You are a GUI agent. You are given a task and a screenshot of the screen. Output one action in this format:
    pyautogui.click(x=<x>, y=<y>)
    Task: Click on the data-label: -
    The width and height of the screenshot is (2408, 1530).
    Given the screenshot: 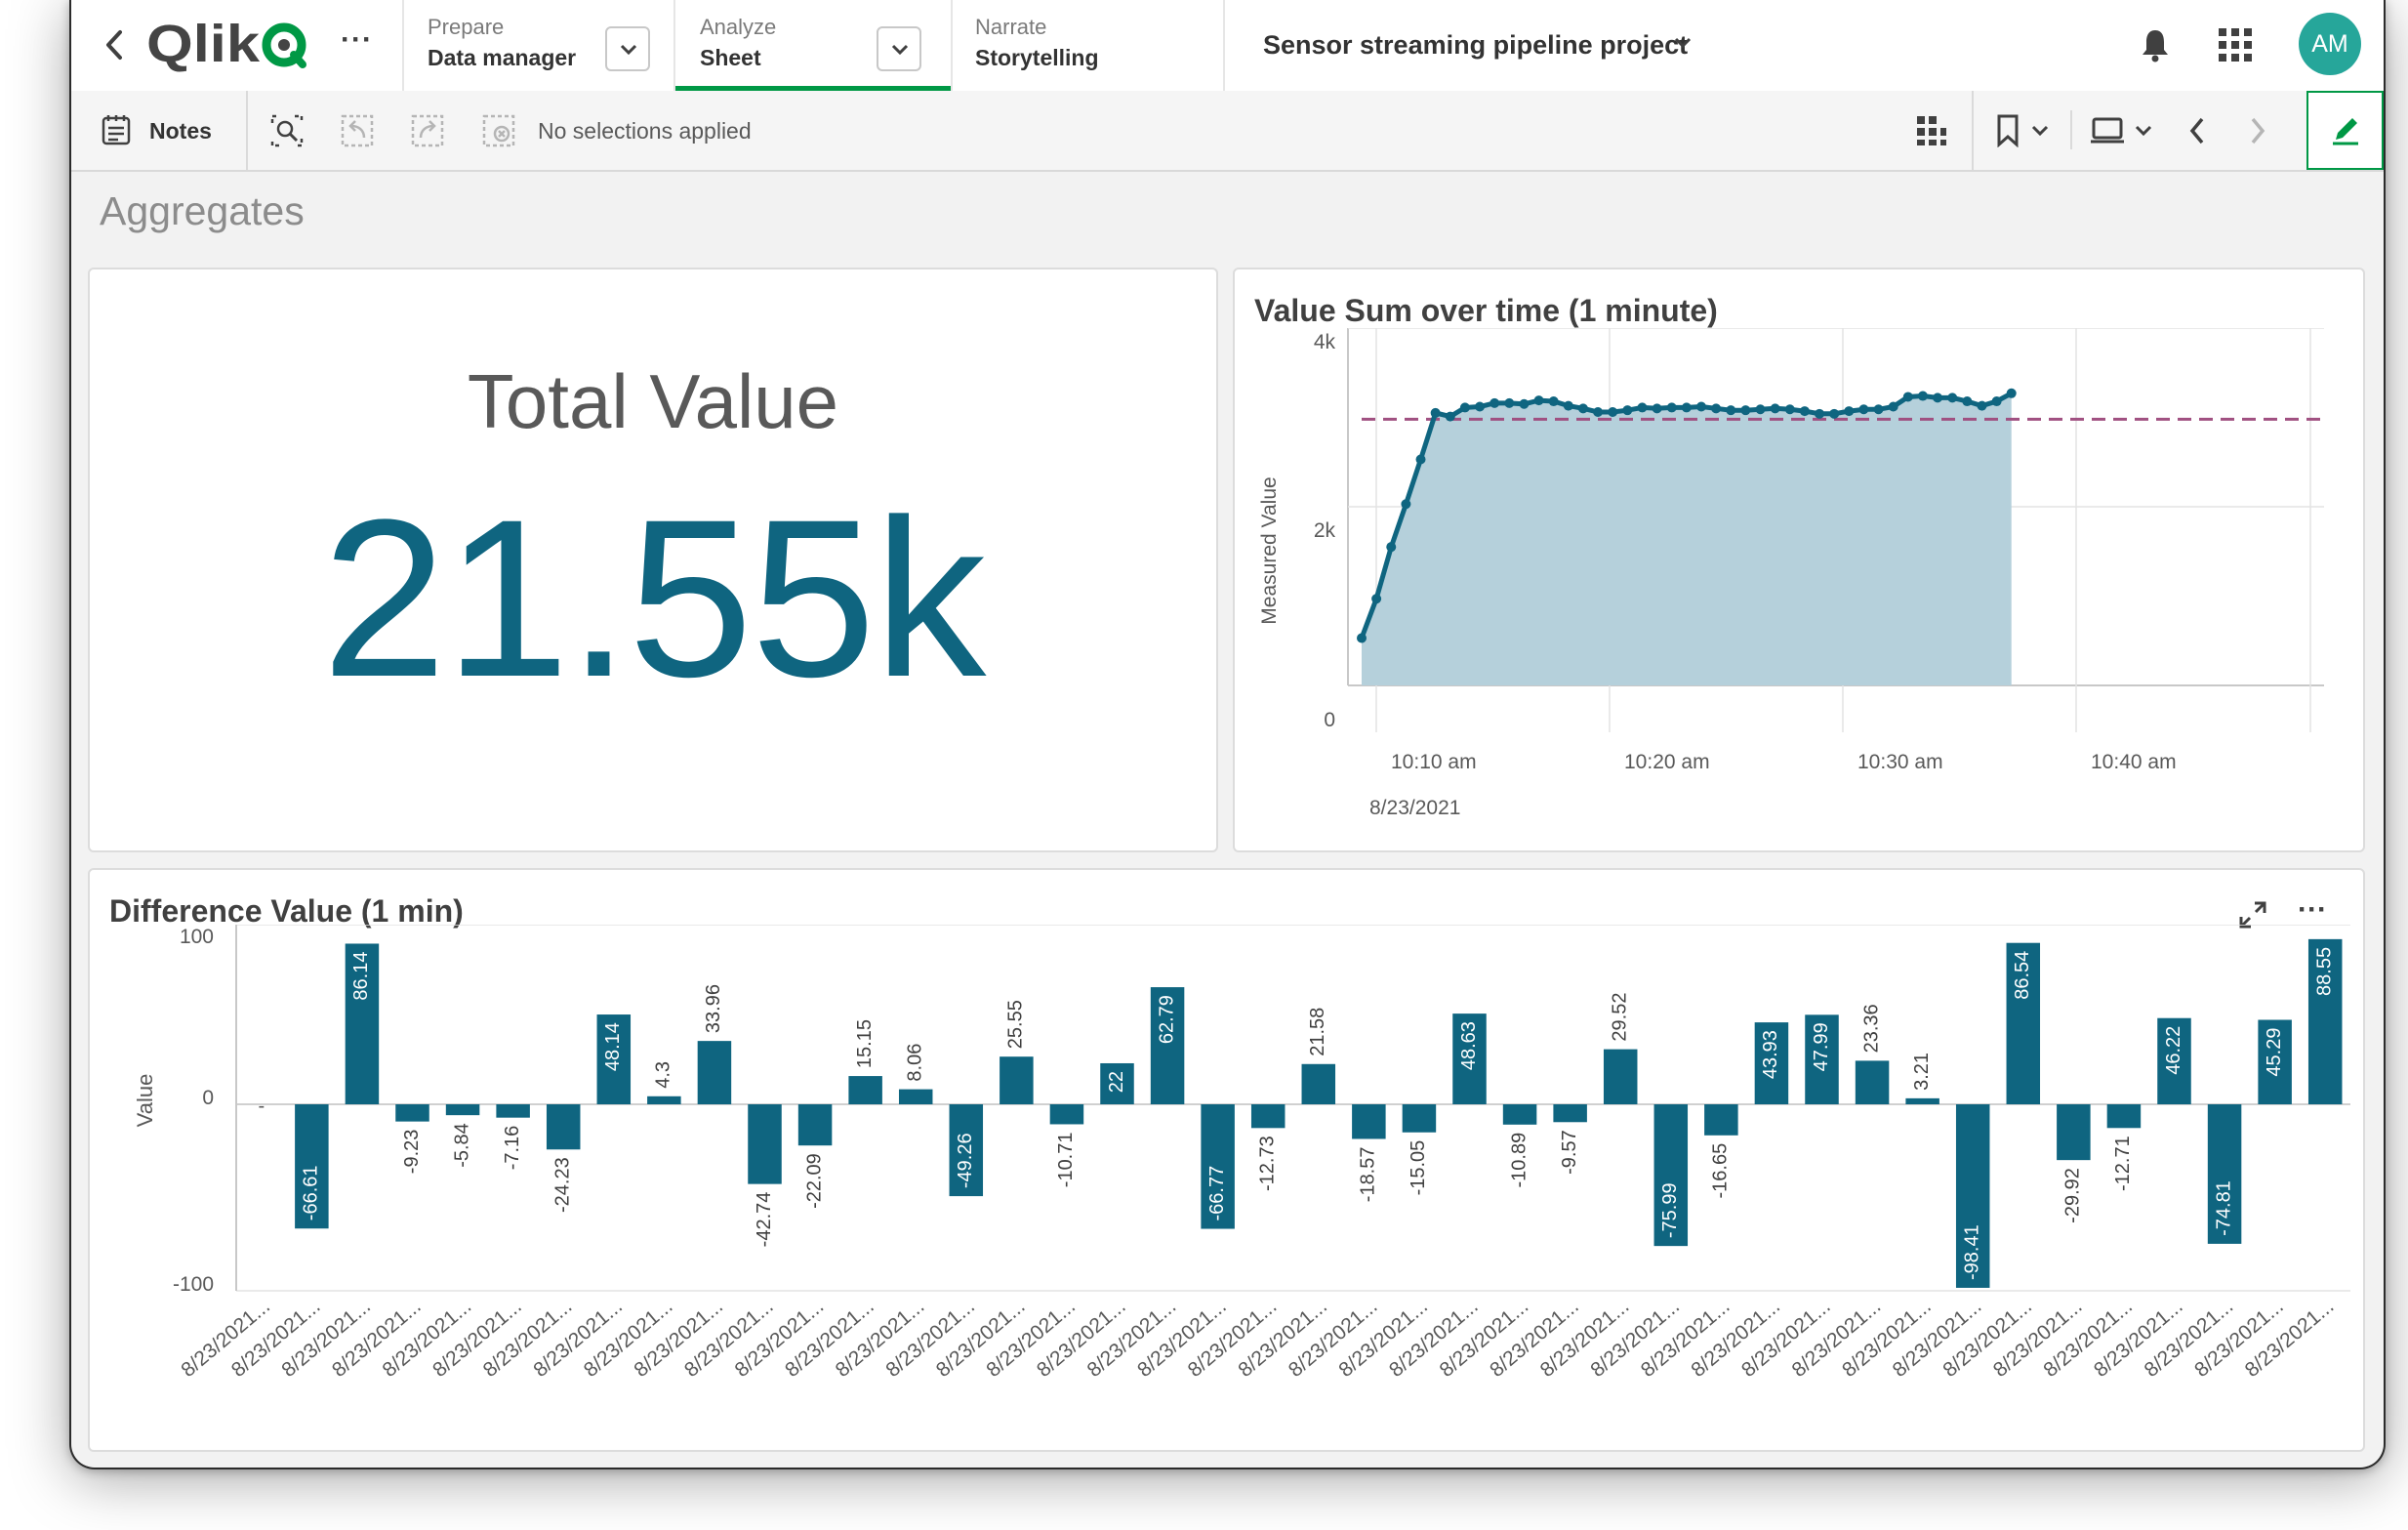 What is the action you would take?
    pyautogui.click(x=261, y=1106)
    